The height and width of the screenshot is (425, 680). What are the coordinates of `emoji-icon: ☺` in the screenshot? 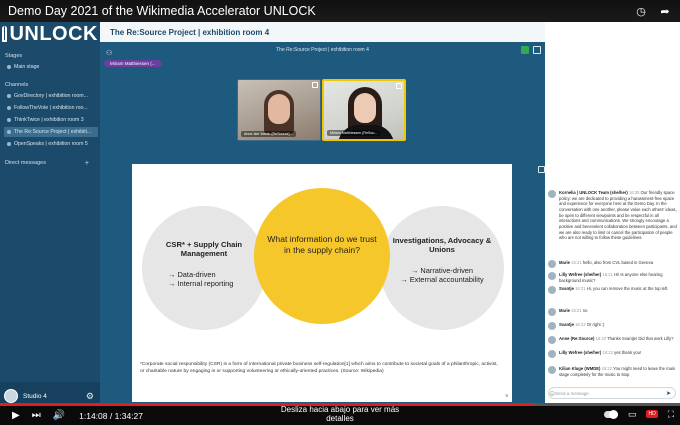 It's located at (552, 393).